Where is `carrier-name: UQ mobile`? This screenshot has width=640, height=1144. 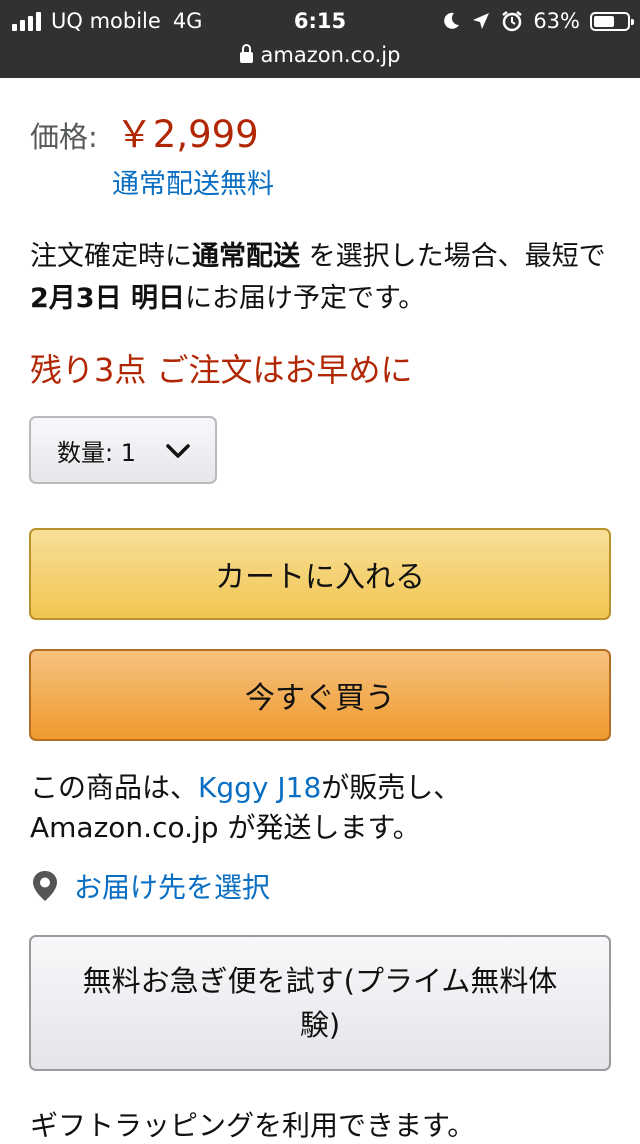 carrier-name: UQ mobile is located at coordinates (106, 21).